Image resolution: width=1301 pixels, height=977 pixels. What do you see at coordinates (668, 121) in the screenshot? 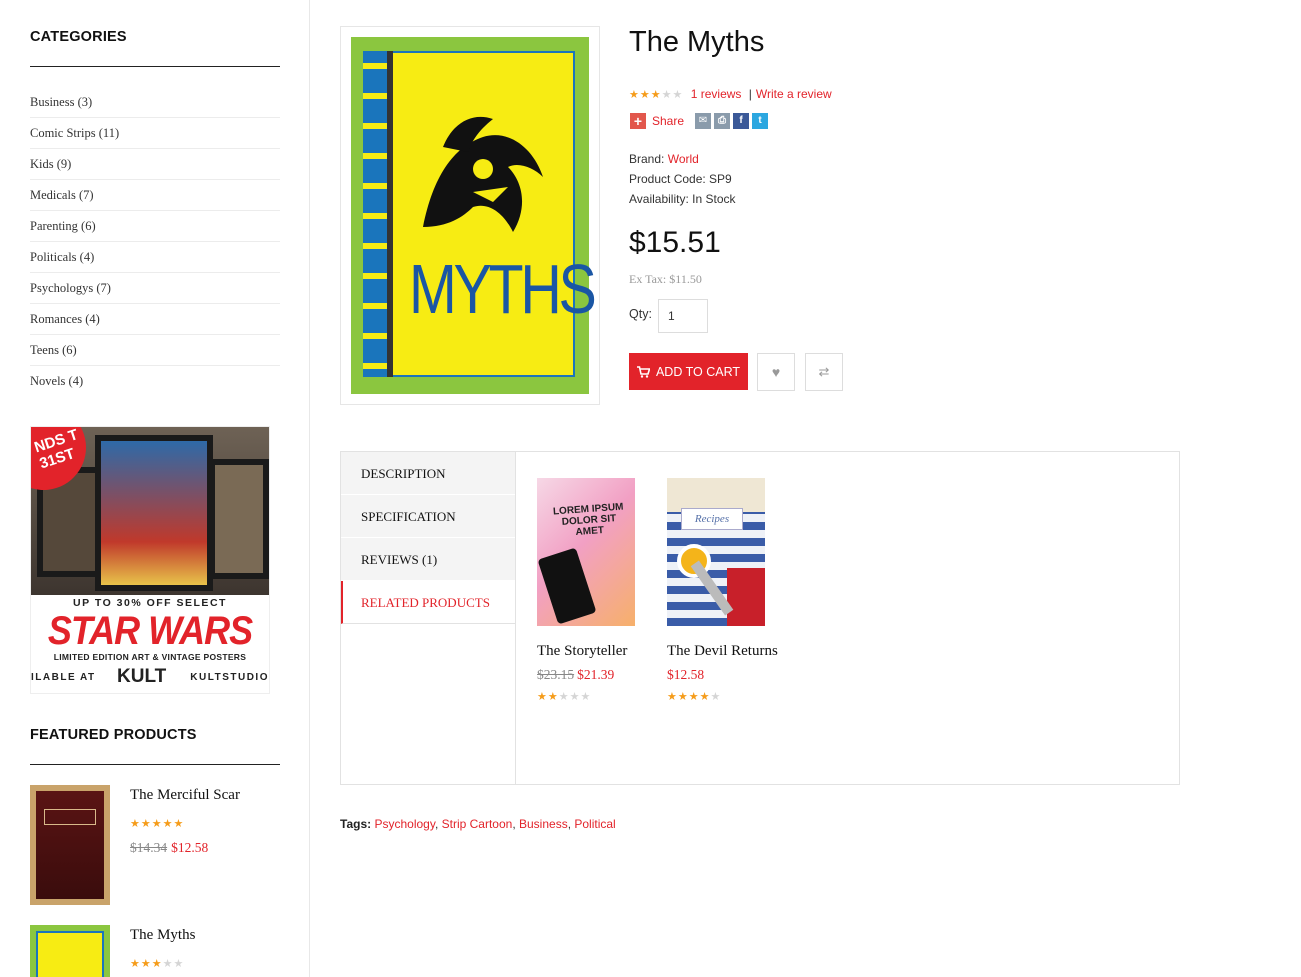
I see `share-label: Share` at bounding box center [668, 121].